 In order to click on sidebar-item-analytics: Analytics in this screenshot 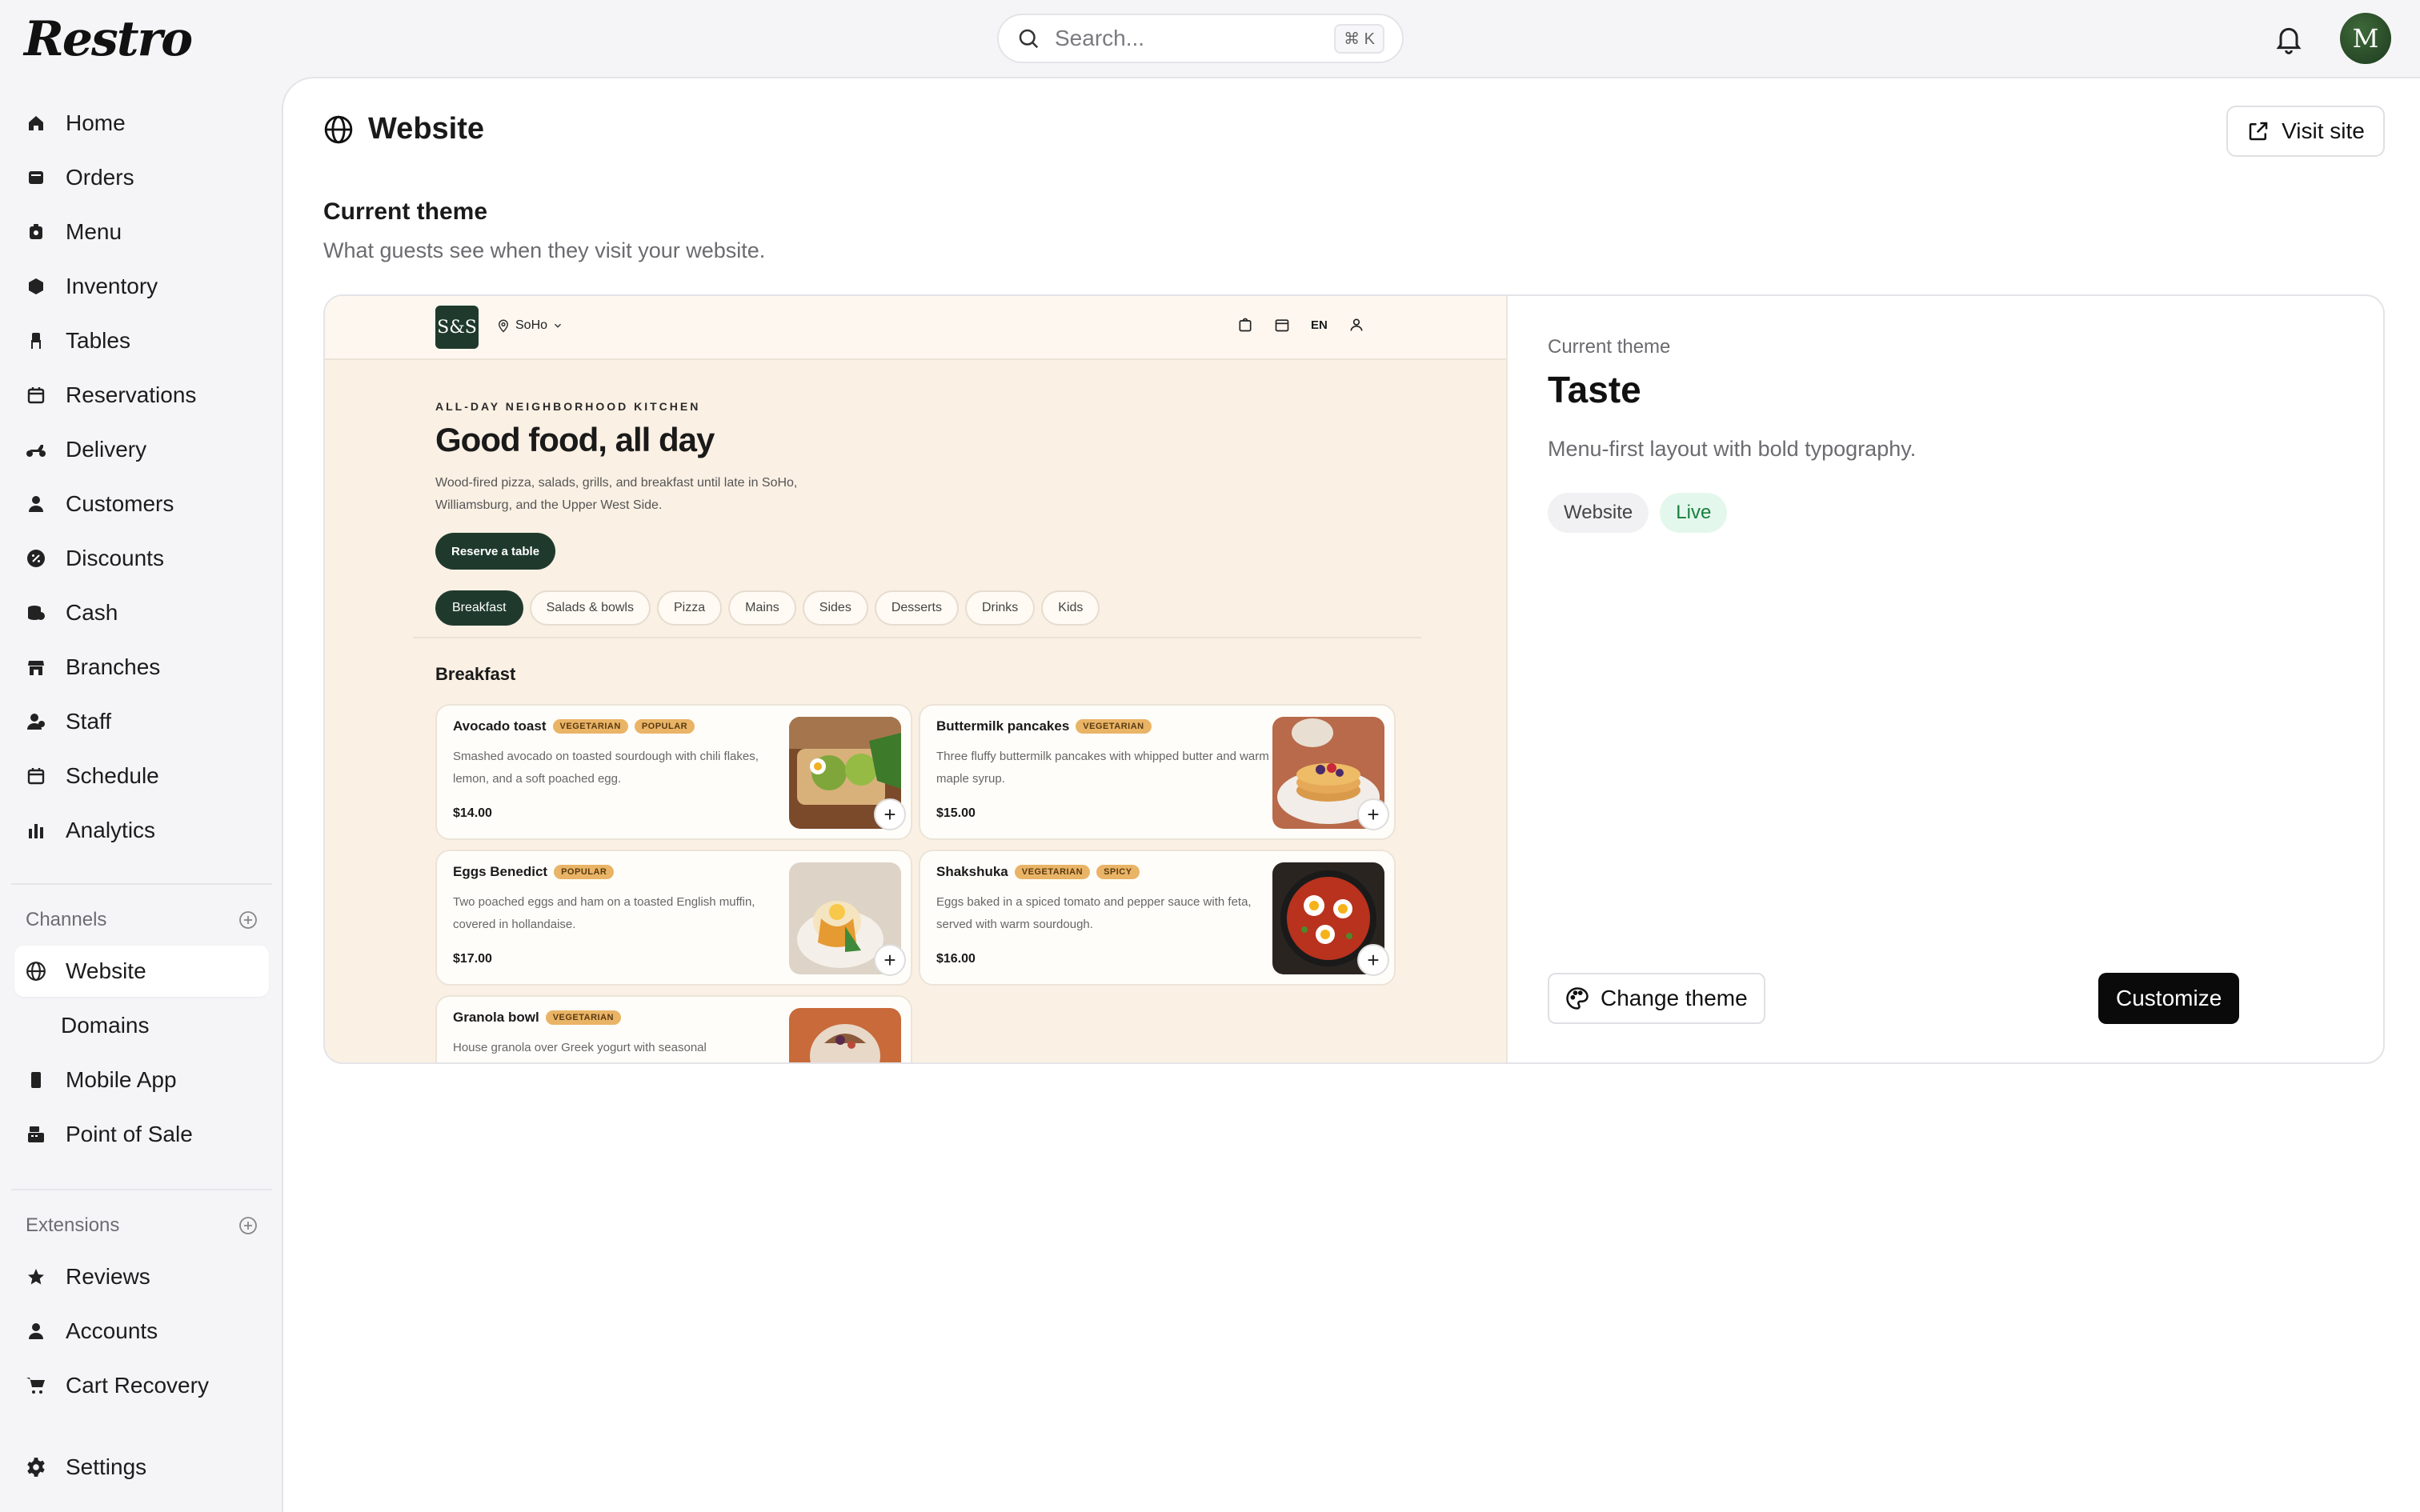, I will do `click(141, 830)`.